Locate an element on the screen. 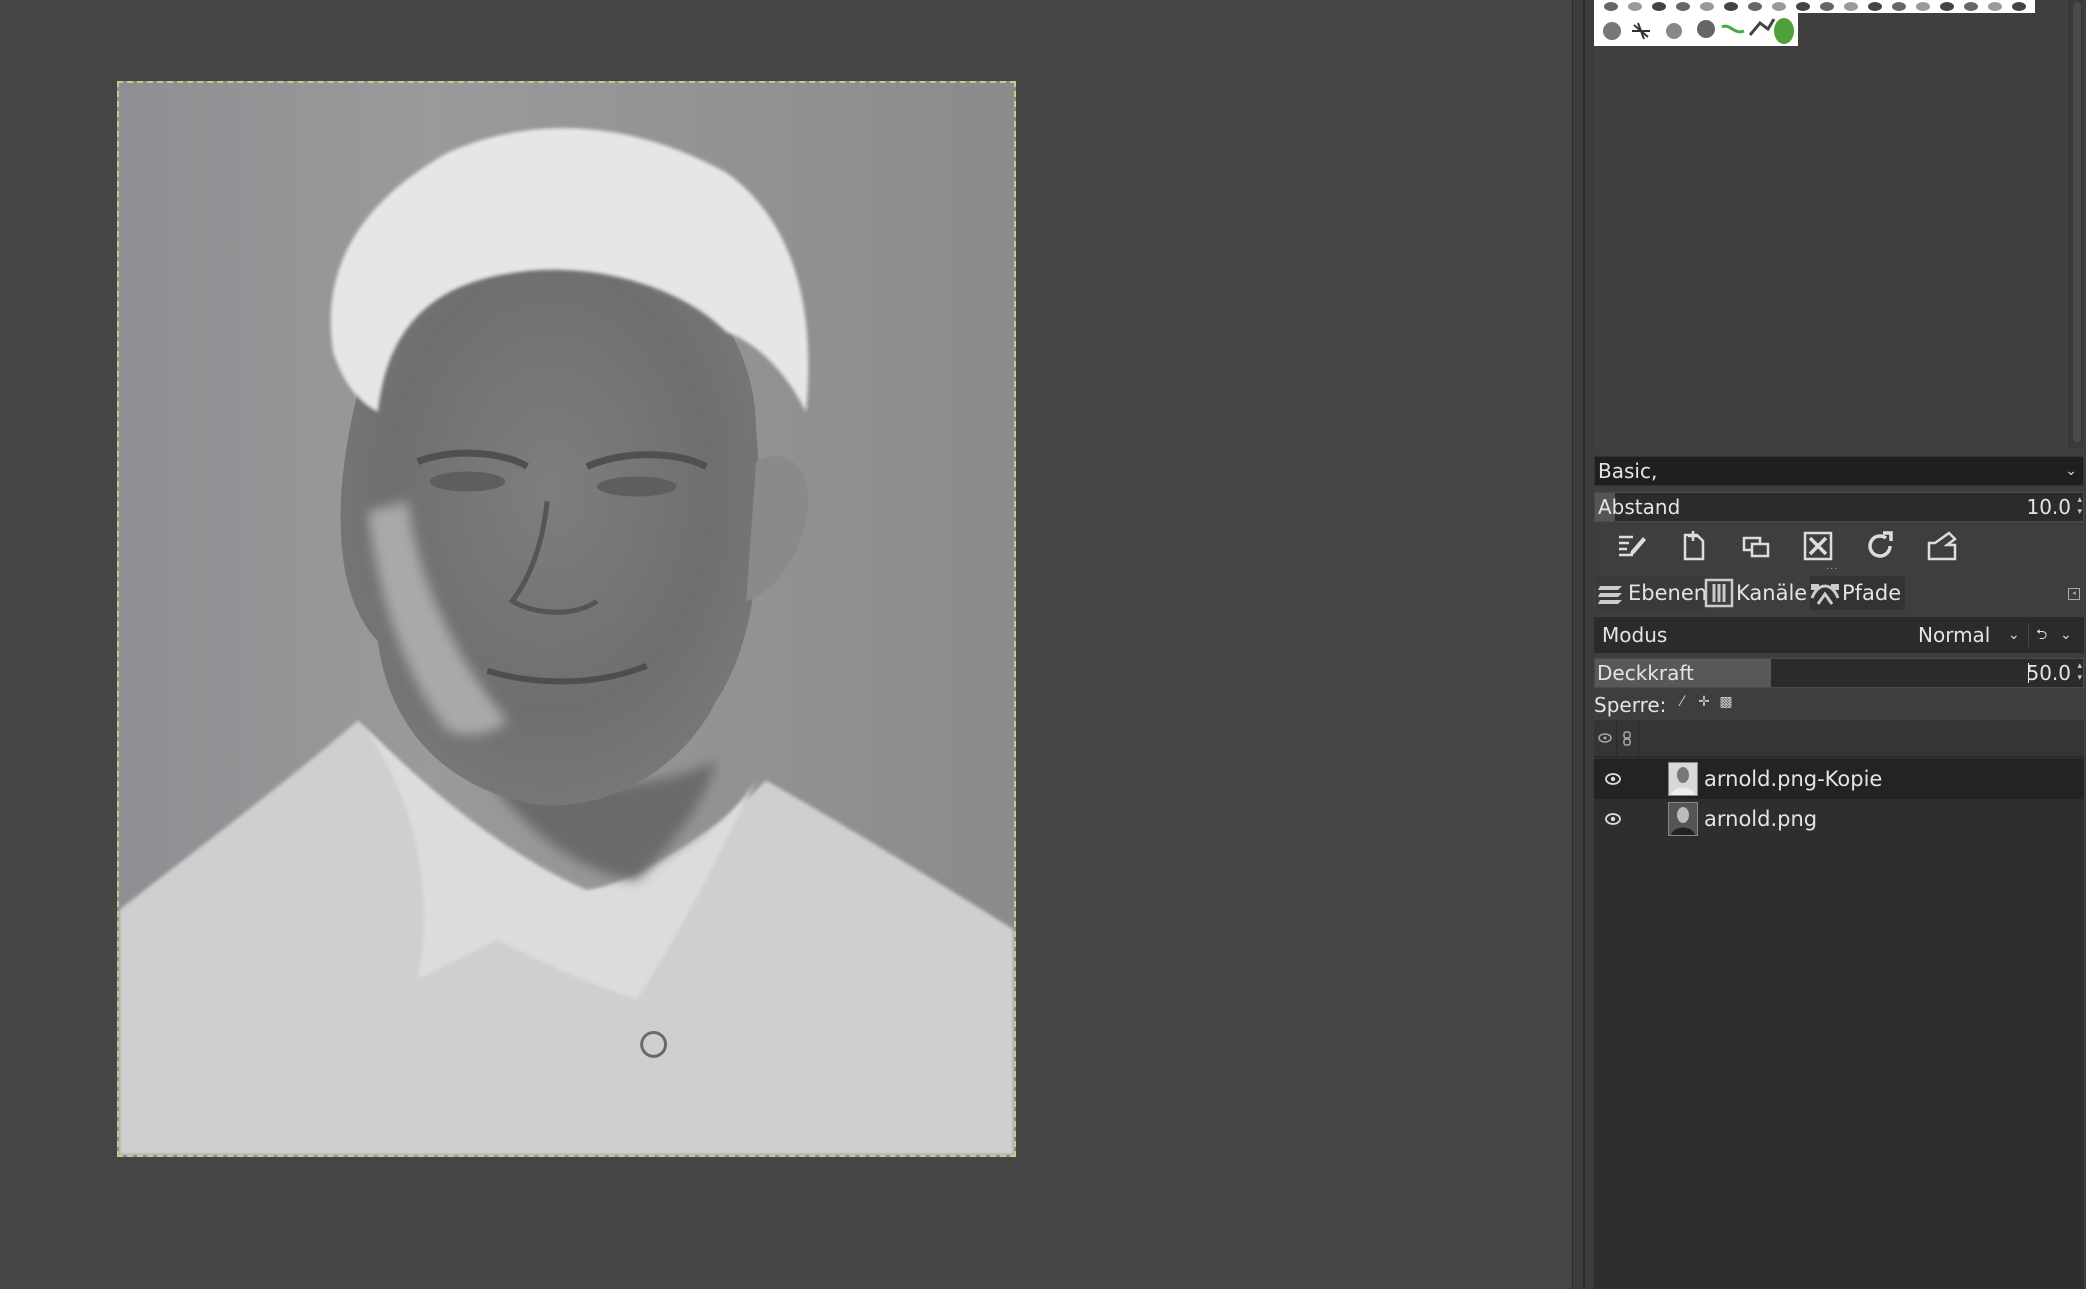 The width and height of the screenshot is (2086, 1289). lock-label: Sperre: is located at coordinates (1630, 705).